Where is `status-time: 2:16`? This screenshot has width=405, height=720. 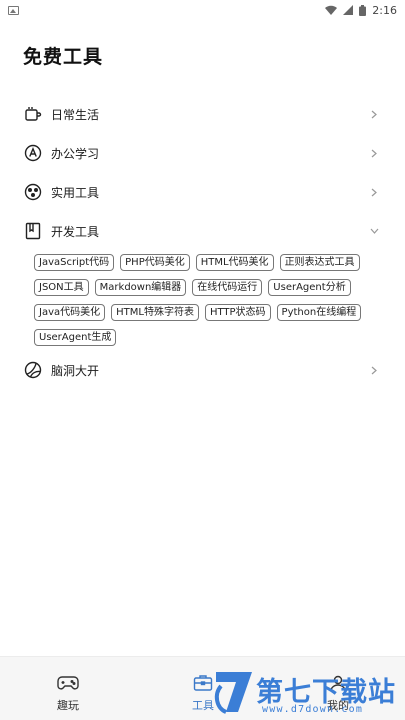
status-time: 2:16 is located at coordinates (384, 10).